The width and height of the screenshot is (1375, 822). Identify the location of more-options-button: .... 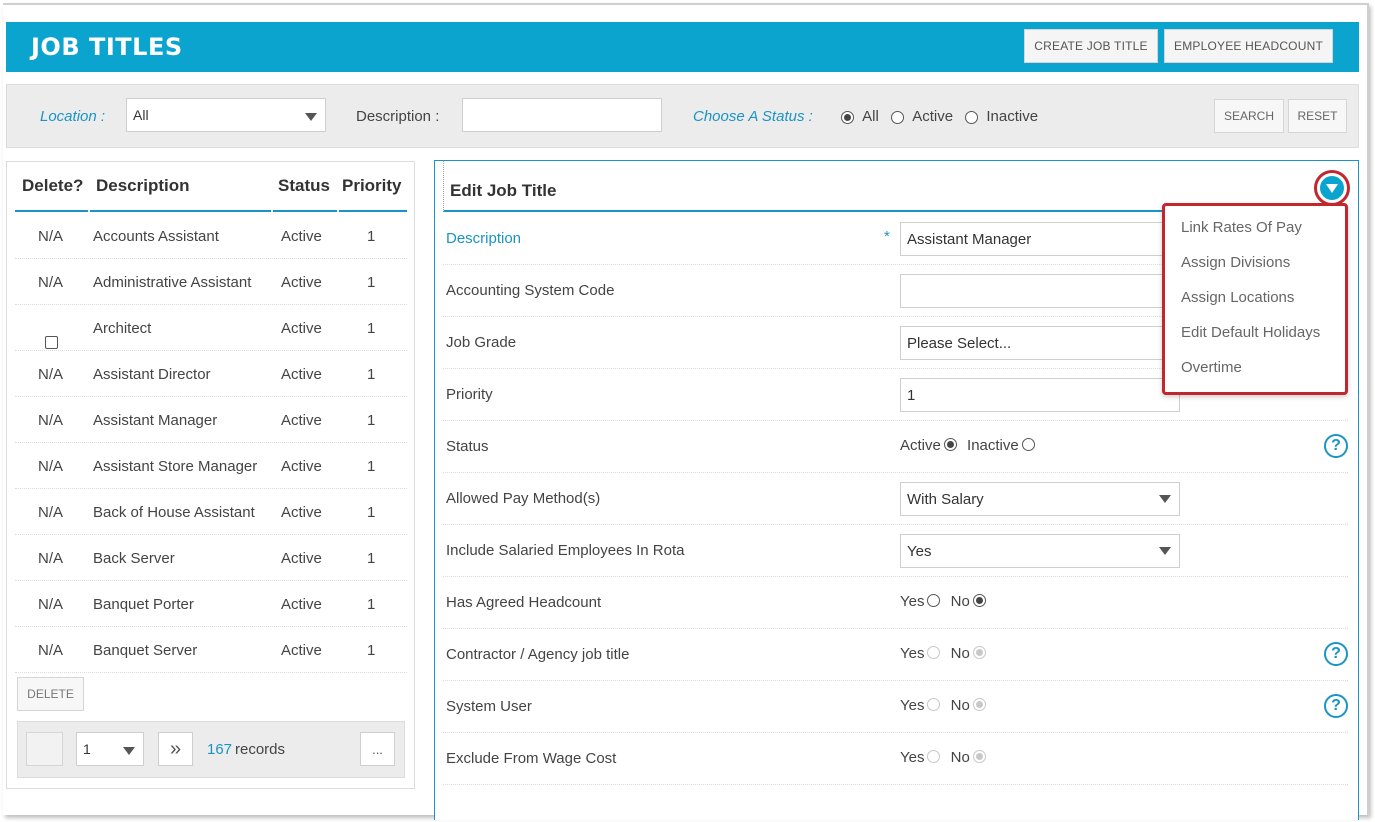
(377, 749).